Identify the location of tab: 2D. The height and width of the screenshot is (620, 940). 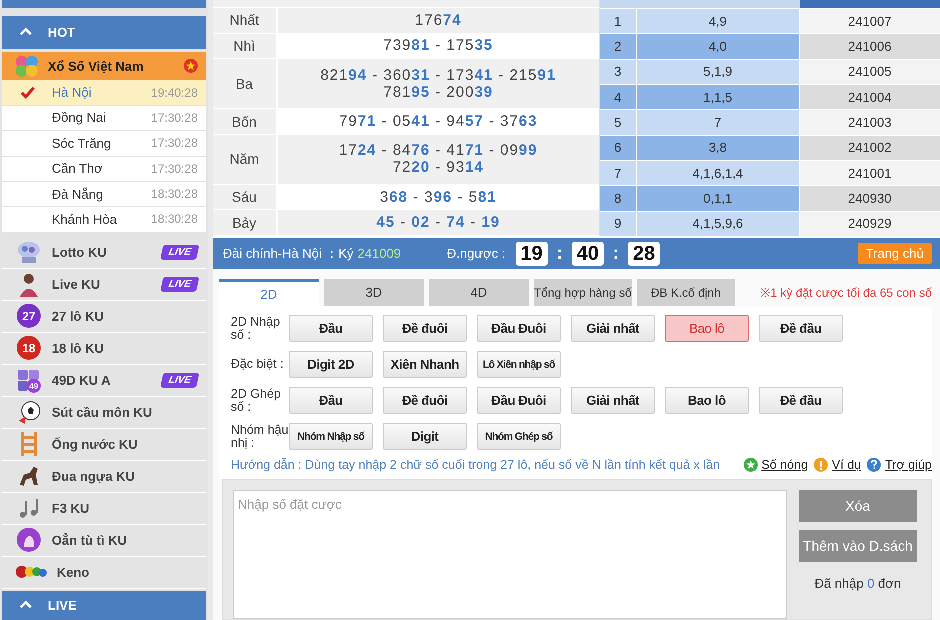
(269, 292).